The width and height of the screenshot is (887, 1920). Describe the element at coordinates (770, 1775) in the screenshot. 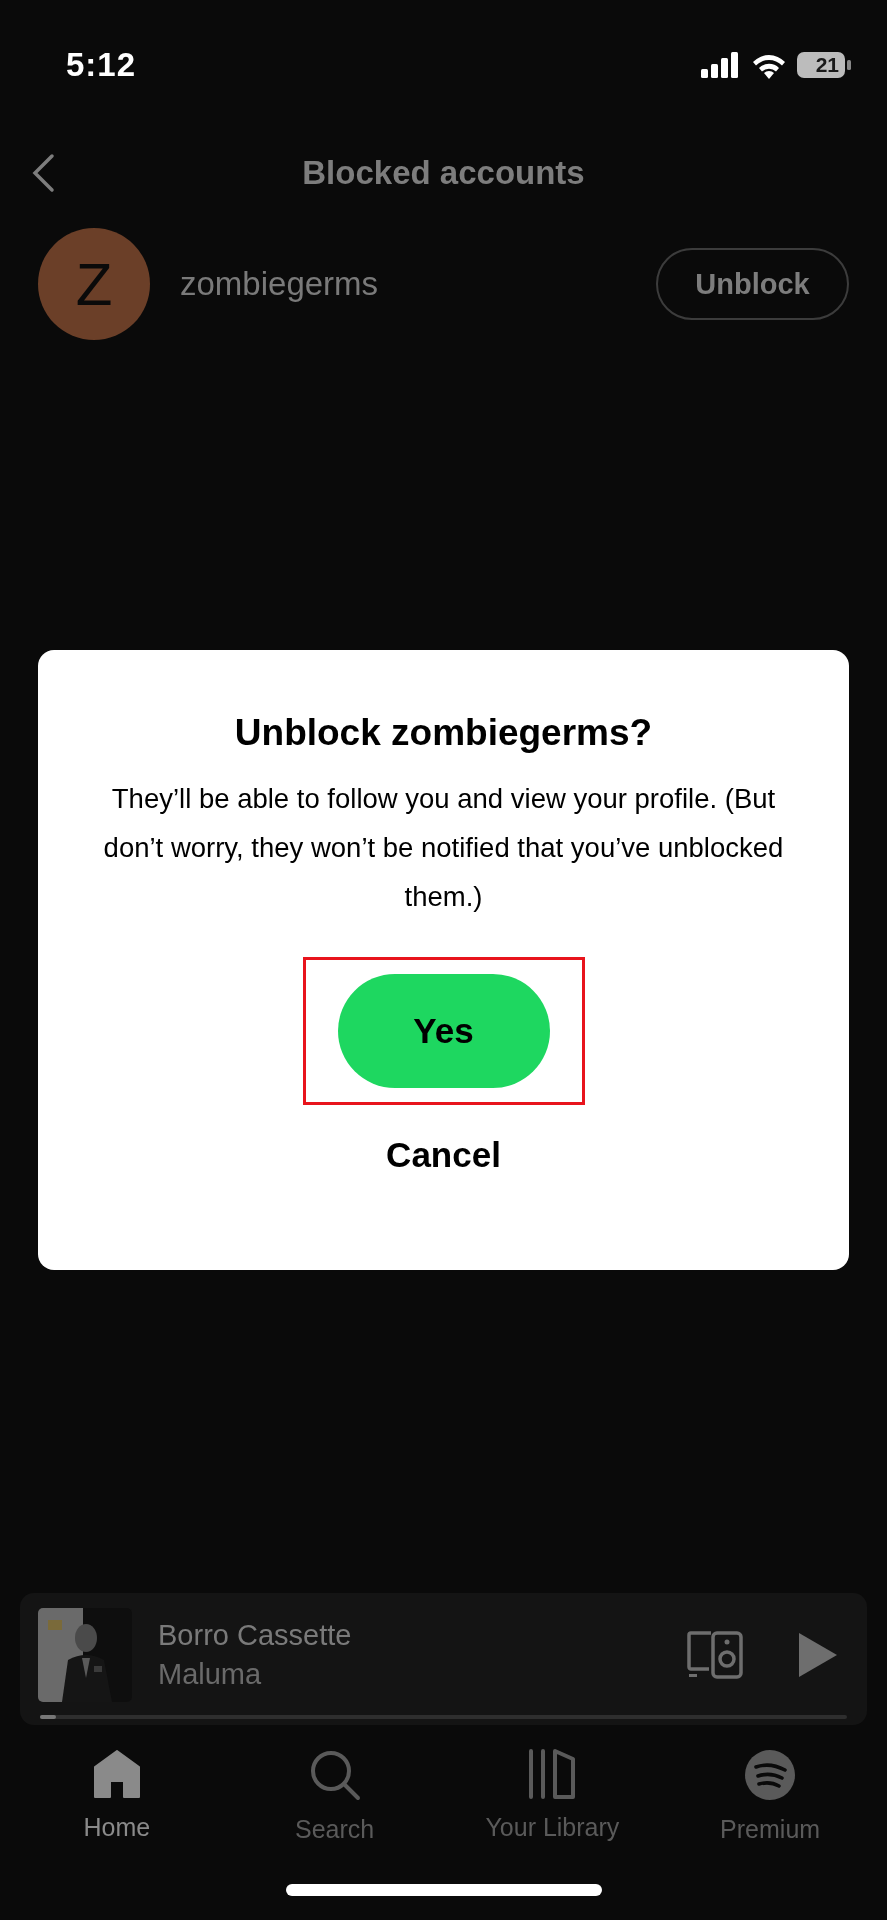

I see `circle-logo-icon` at that location.